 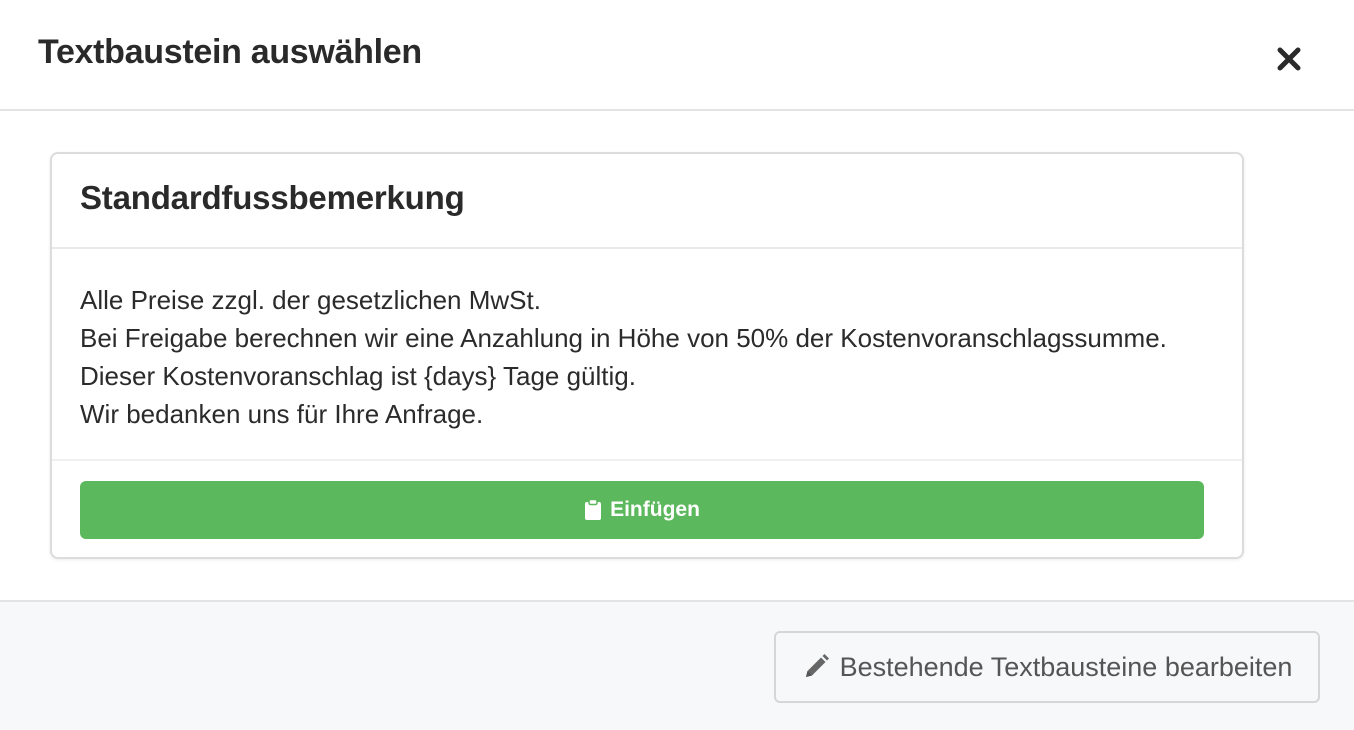 What do you see at coordinates (230, 52) in the screenshot?
I see `modal-title: Textbaustein auswählen` at bounding box center [230, 52].